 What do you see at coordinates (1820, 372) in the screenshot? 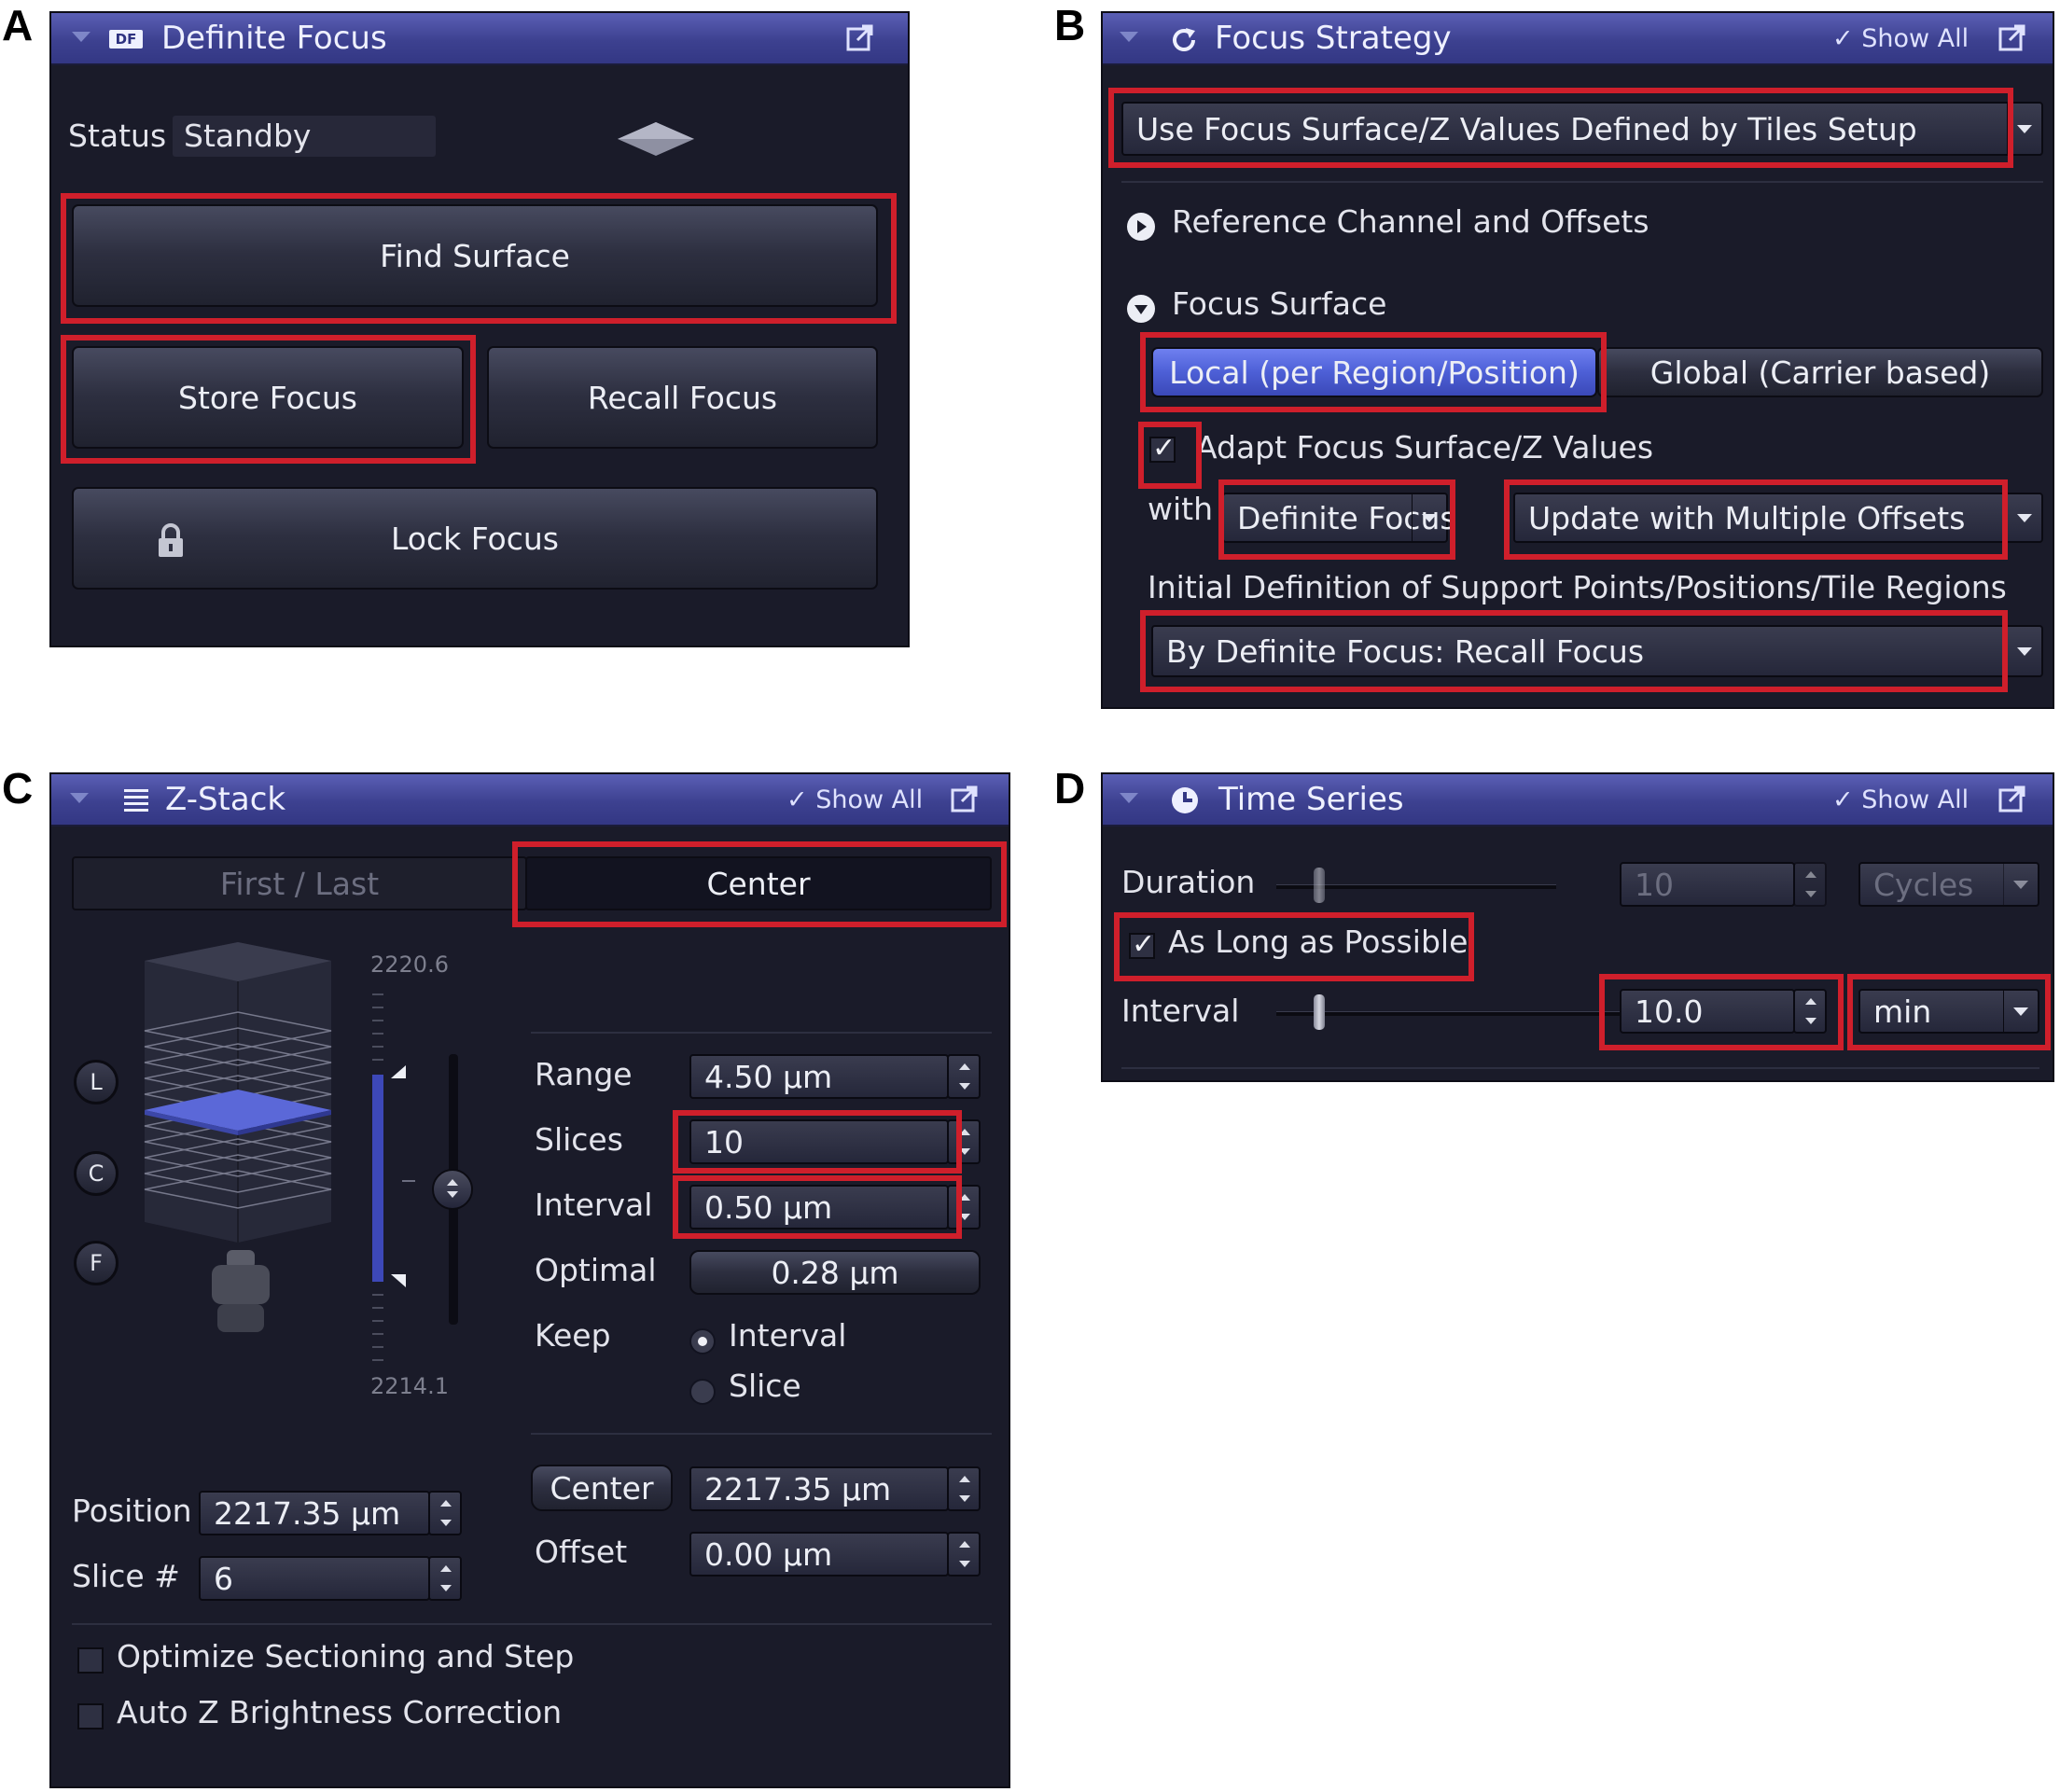
I see `global-button: Global (Carrier based)` at bounding box center [1820, 372].